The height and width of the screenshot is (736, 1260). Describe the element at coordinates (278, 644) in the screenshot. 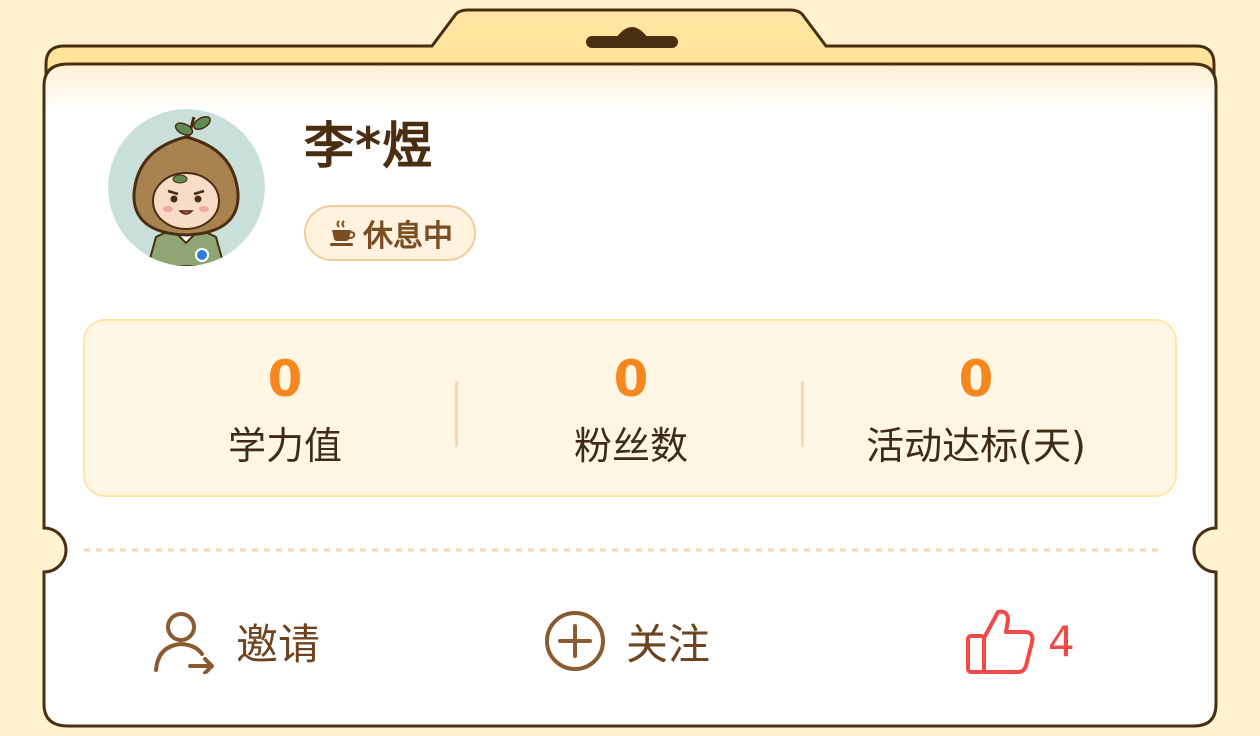

I see `invite-label: 邀请` at that location.